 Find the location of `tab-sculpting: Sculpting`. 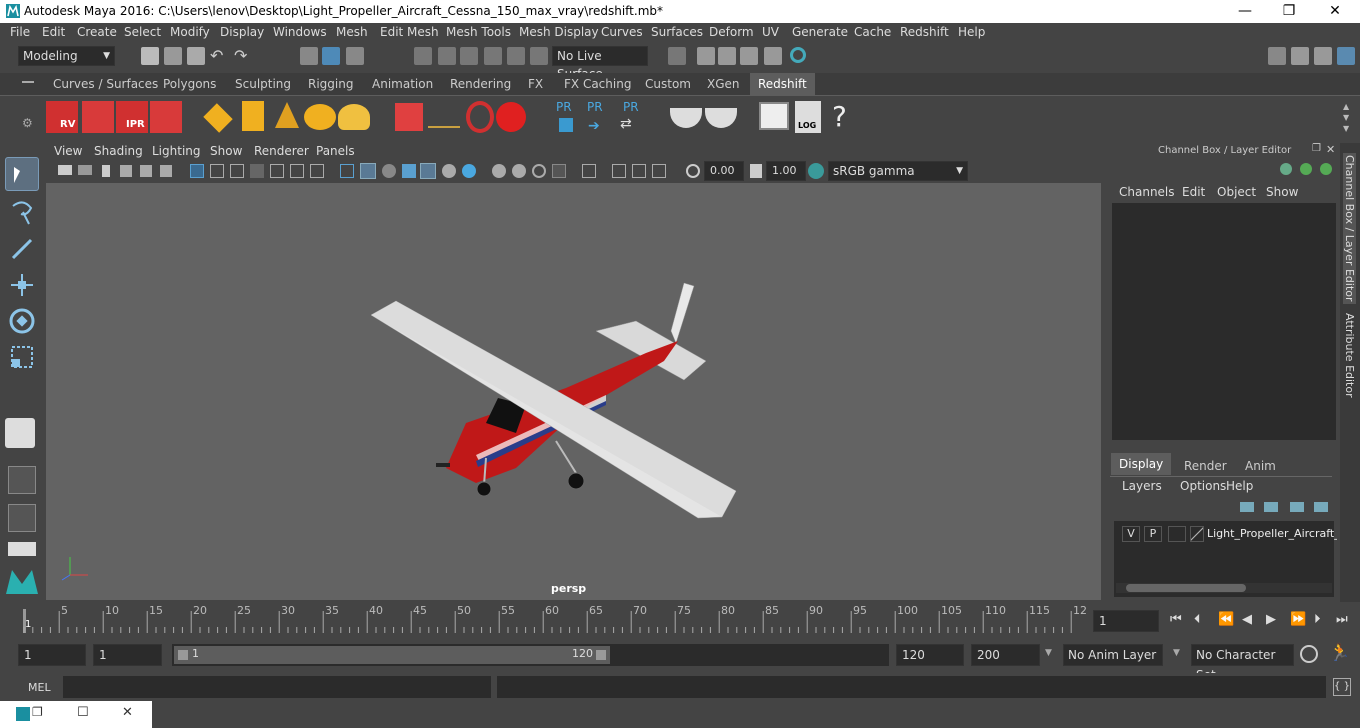

tab-sculpting: Sculpting is located at coordinates (263, 84).